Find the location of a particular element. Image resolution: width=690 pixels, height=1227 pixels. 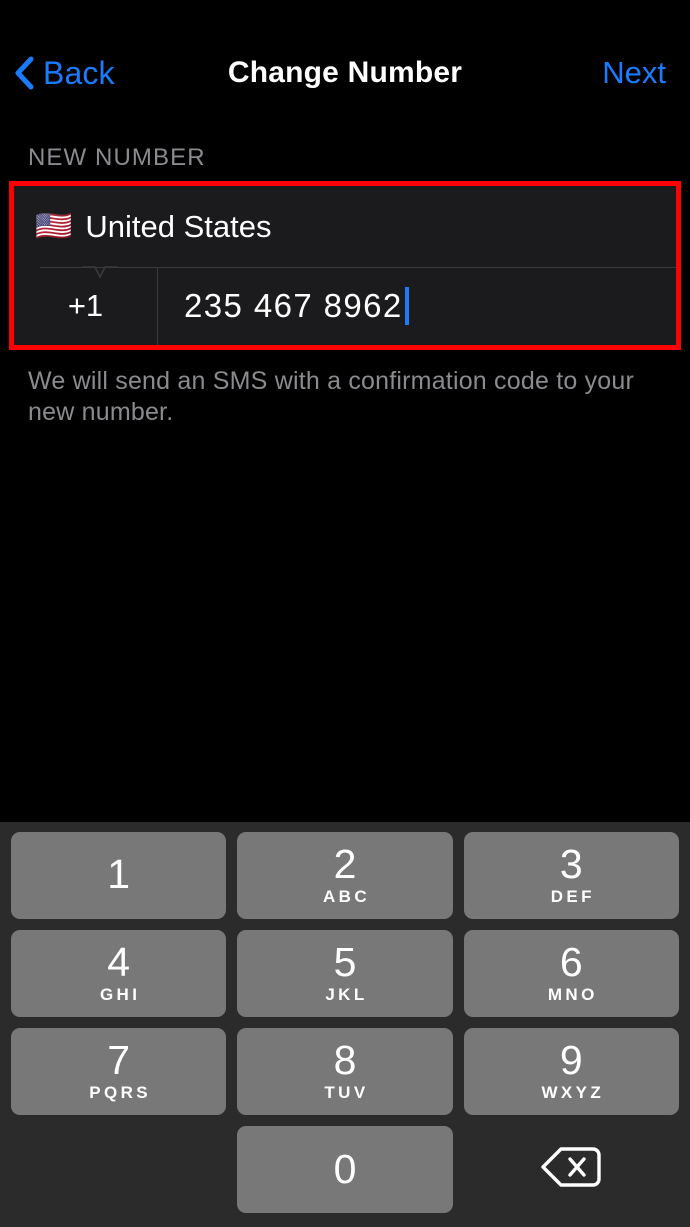

backspace-delete-icon is located at coordinates (571, 1169).